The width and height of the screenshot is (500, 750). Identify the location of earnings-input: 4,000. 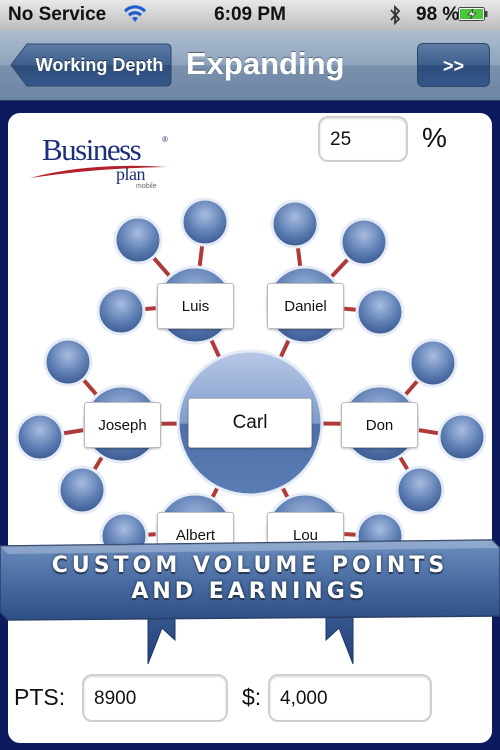
(350, 698).